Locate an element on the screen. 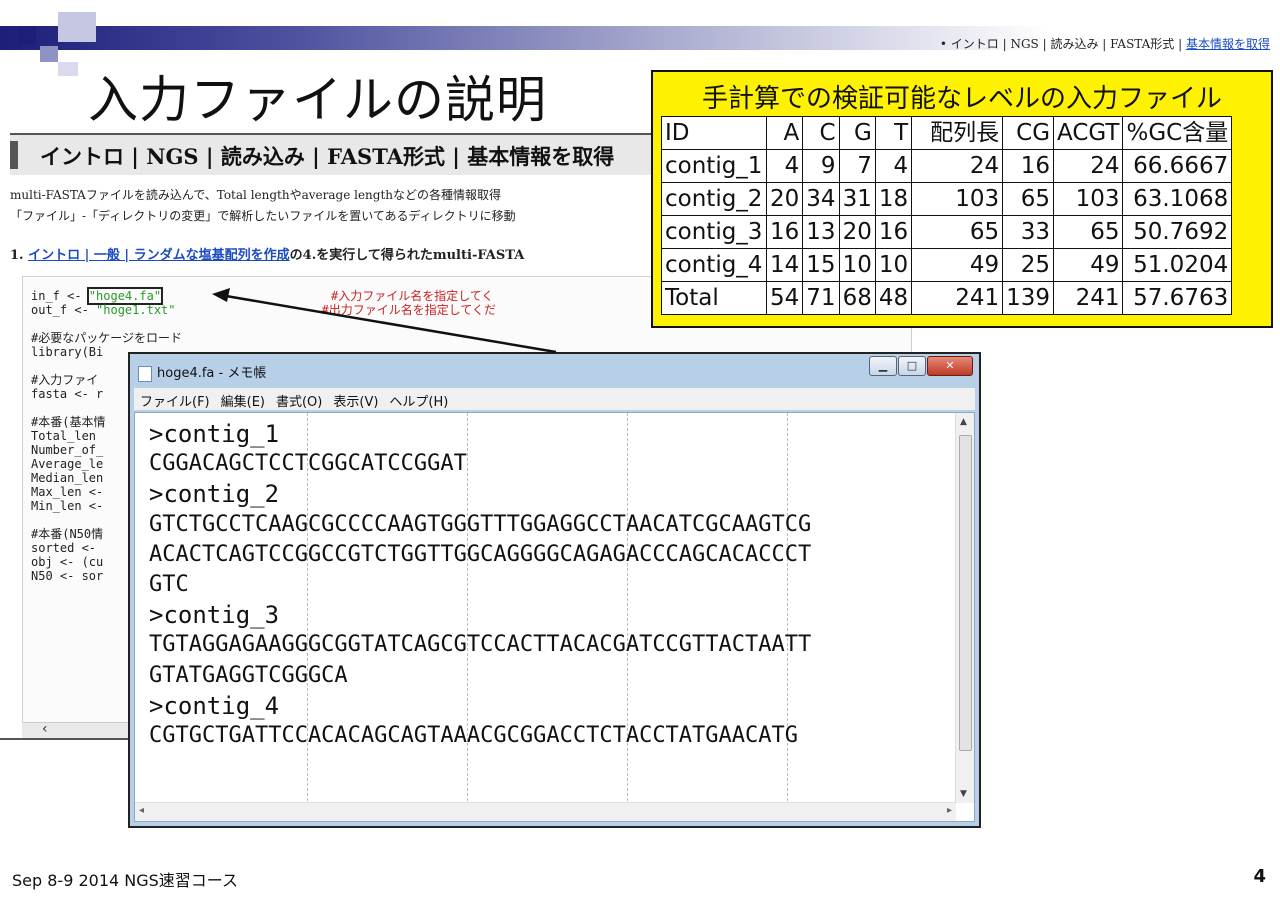 The image size is (1280, 904). cell-acgt: 103 is located at coordinates (1088, 199).